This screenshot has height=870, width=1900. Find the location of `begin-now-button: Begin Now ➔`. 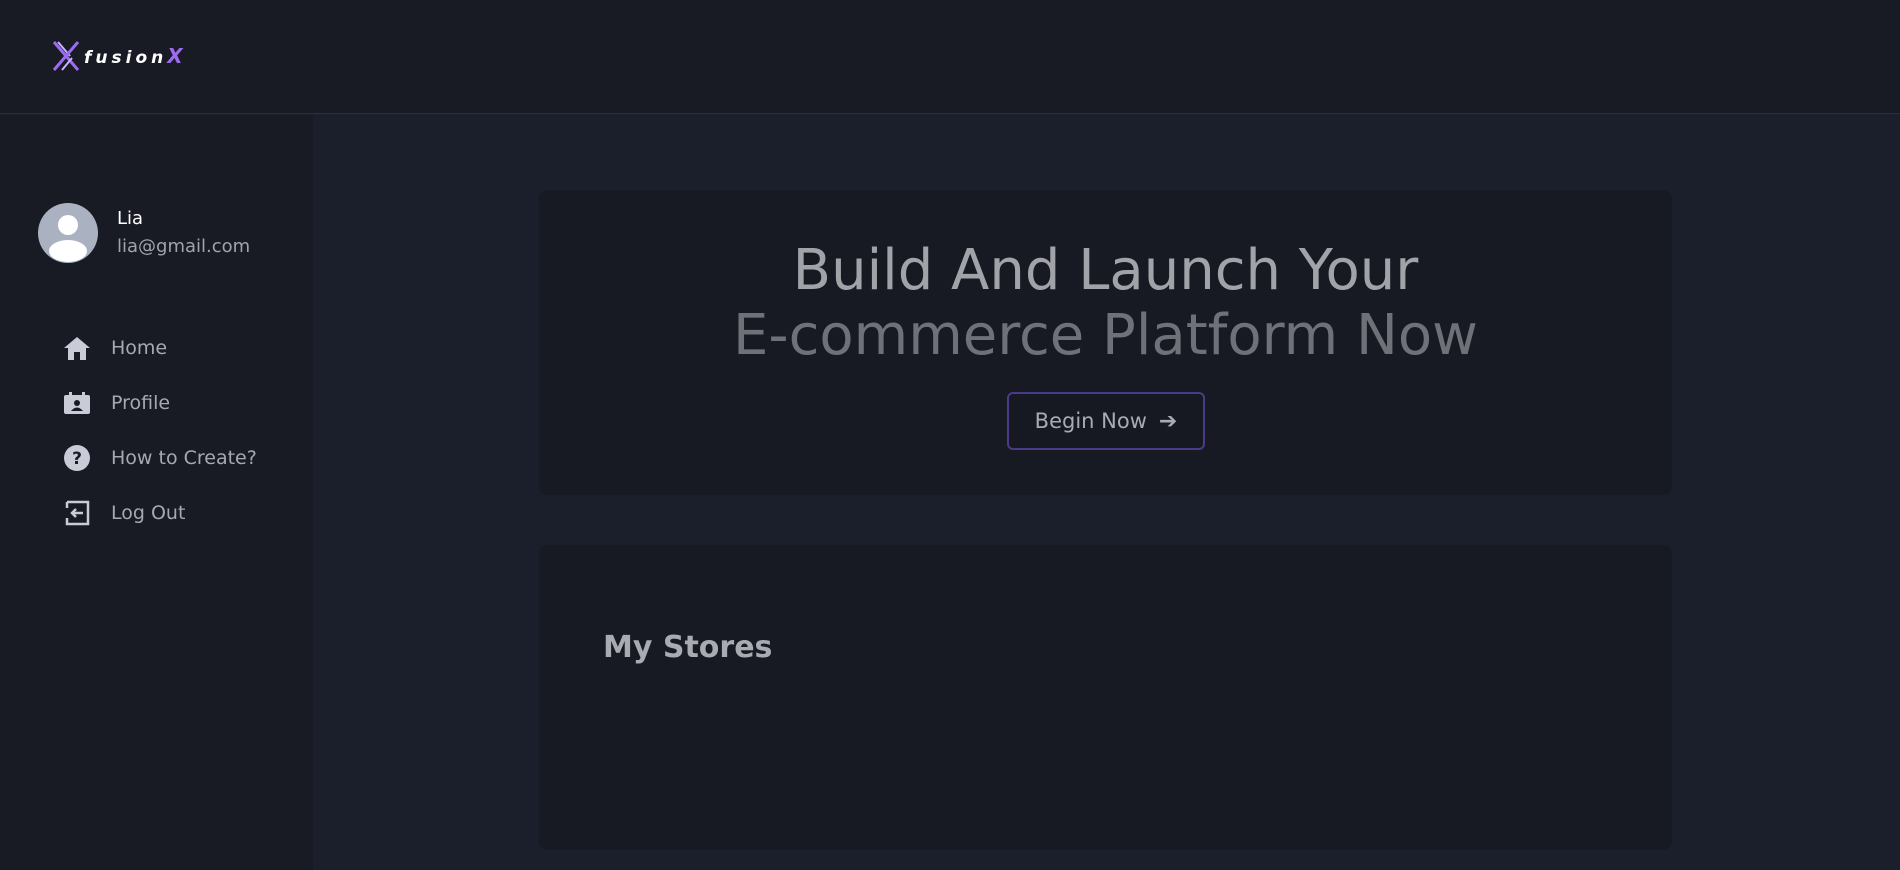

begin-now-button: Begin Now ➔ is located at coordinates (1106, 421).